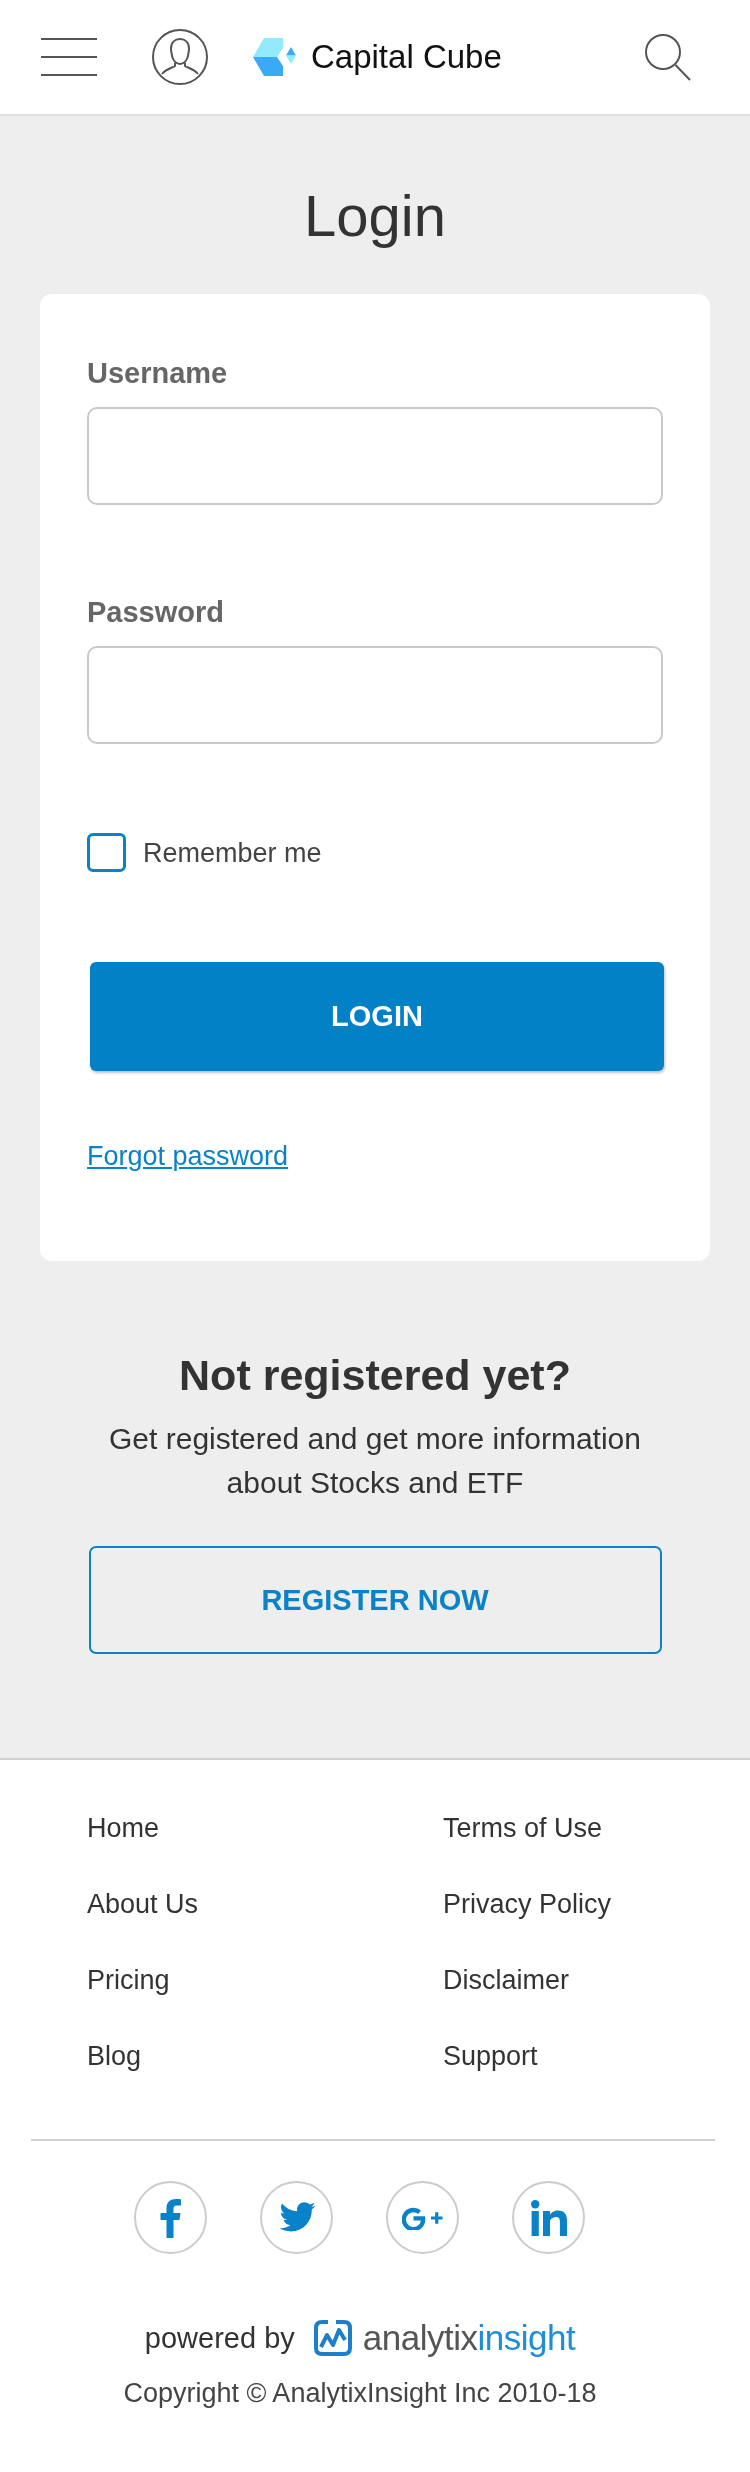 The image size is (750, 2472). I want to click on footer-link: About Us, so click(143, 1904).